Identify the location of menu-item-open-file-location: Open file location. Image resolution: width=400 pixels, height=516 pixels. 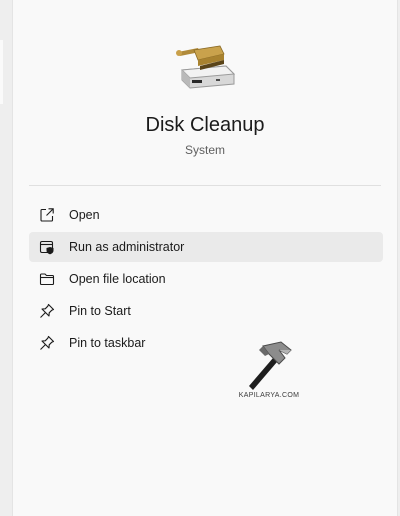
(206, 279).